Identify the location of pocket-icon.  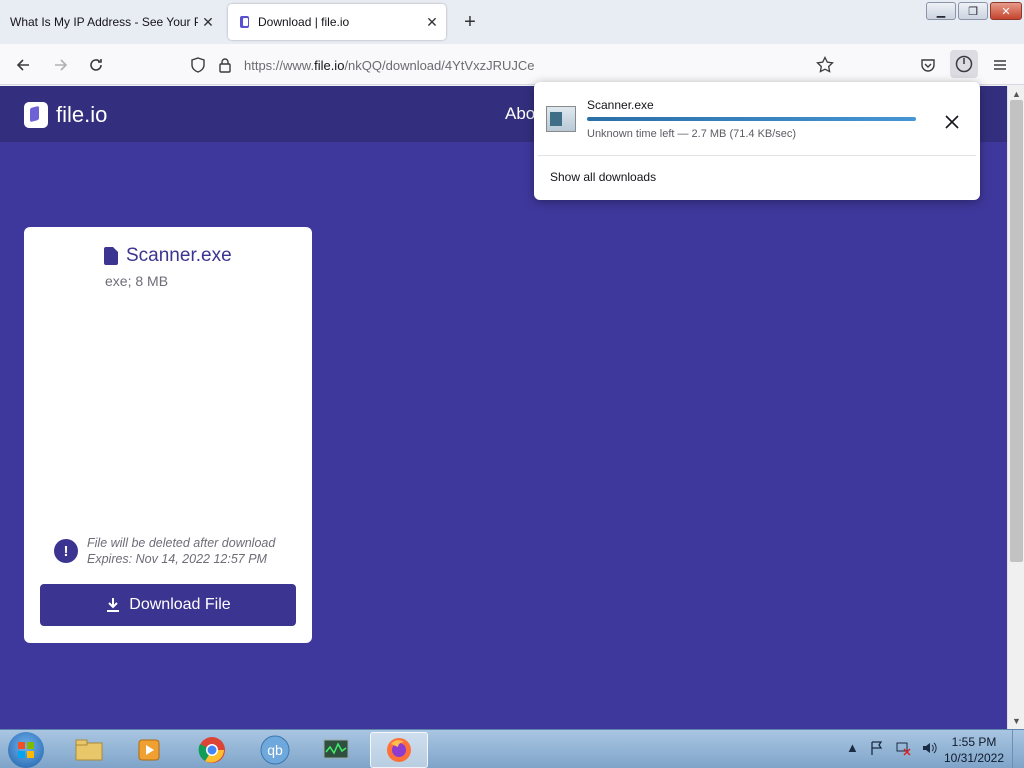
(928, 65).